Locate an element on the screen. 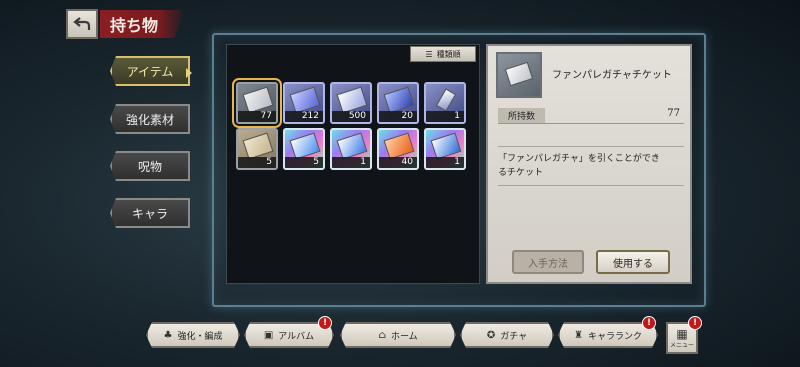  nav-label: ホーム is located at coordinates (404, 336).